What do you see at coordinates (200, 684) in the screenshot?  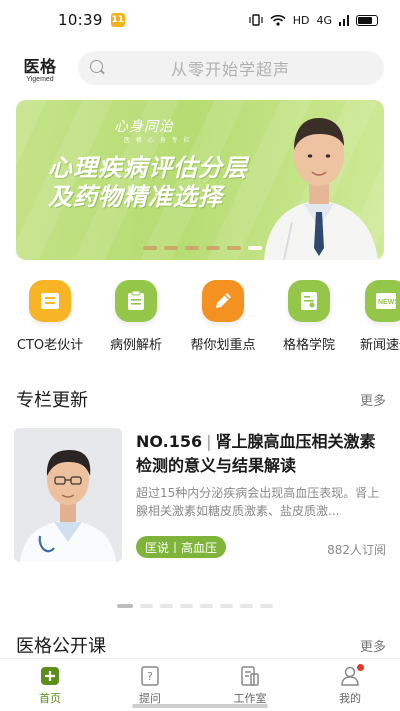 I see `bottom-tab-bar: 首页 ? 提问 工作室 我的` at bounding box center [200, 684].